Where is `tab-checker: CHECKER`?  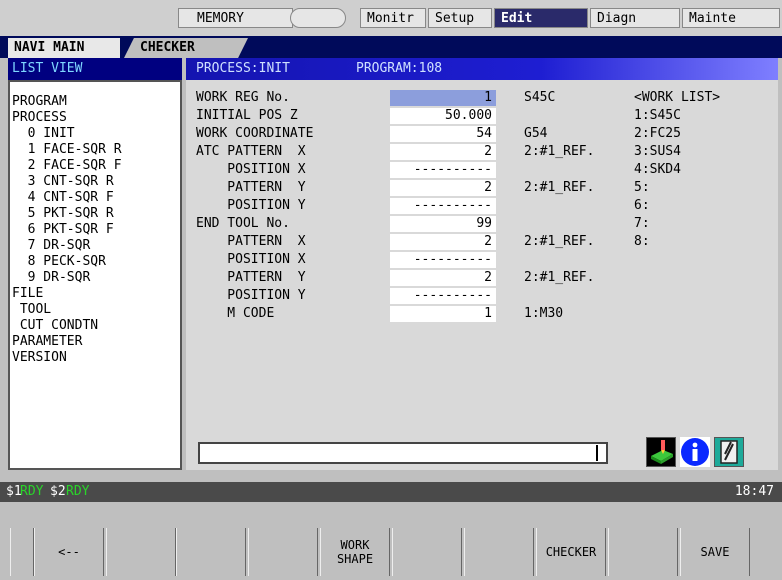 tab-checker: CHECKER is located at coordinates (186, 48).